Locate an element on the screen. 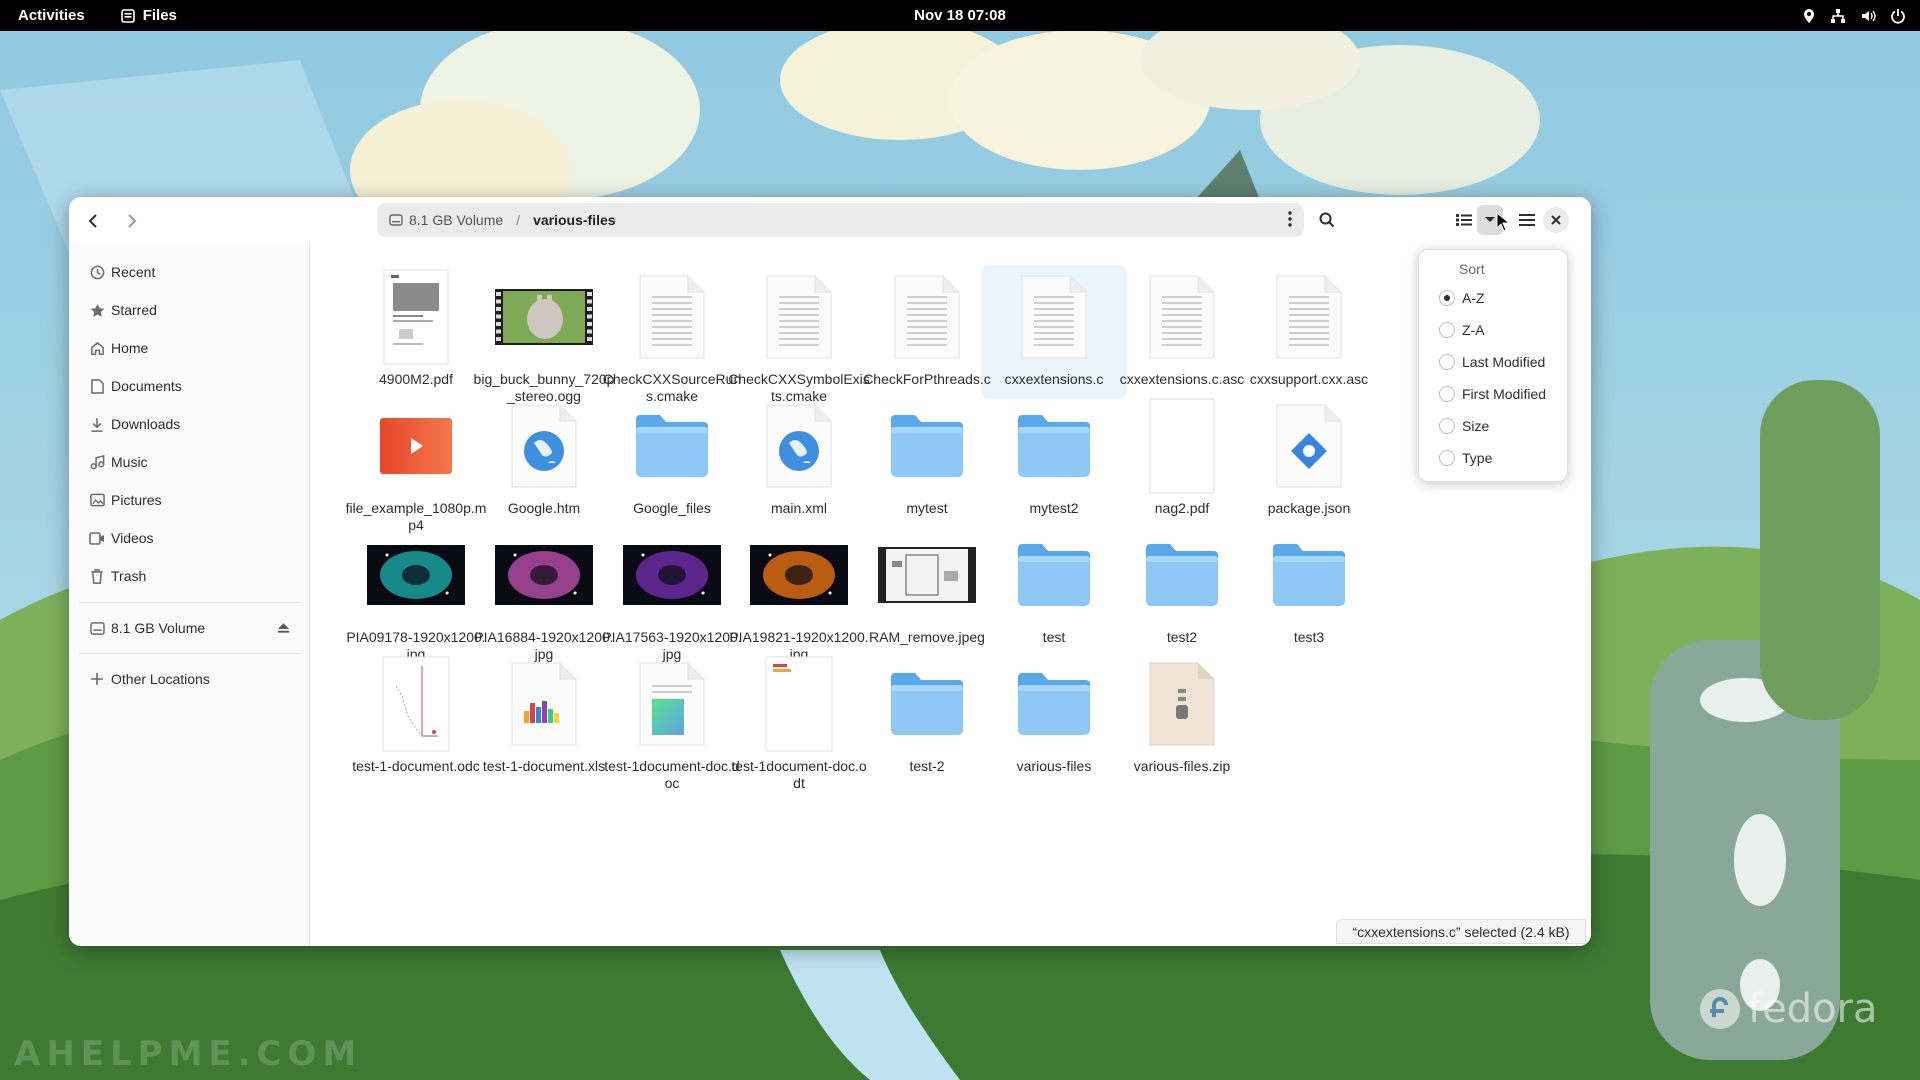 The width and height of the screenshot is (1920, 1080). back-button is located at coordinates (93, 221).